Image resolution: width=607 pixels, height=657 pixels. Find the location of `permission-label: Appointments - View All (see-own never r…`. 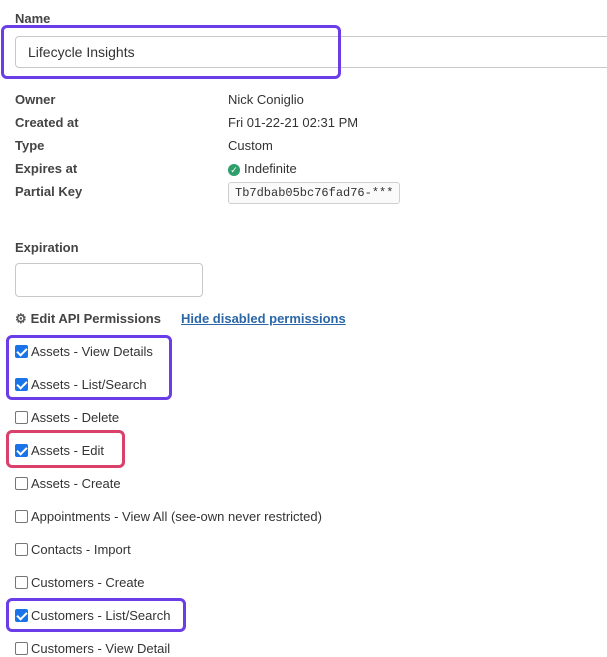

permission-label: Appointments - View All (see-own never r… is located at coordinates (176, 516).